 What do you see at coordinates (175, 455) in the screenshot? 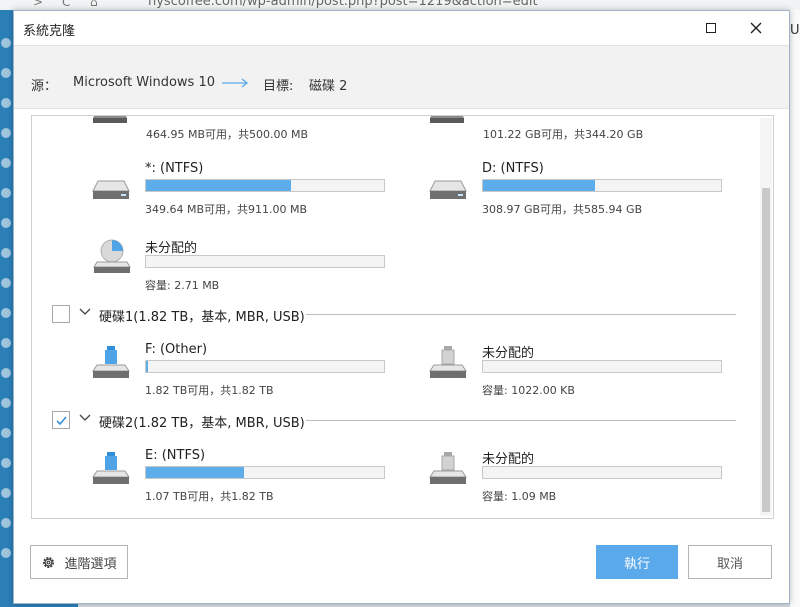
I see `partition-label: E: (NTFS)` at bounding box center [175, 455].